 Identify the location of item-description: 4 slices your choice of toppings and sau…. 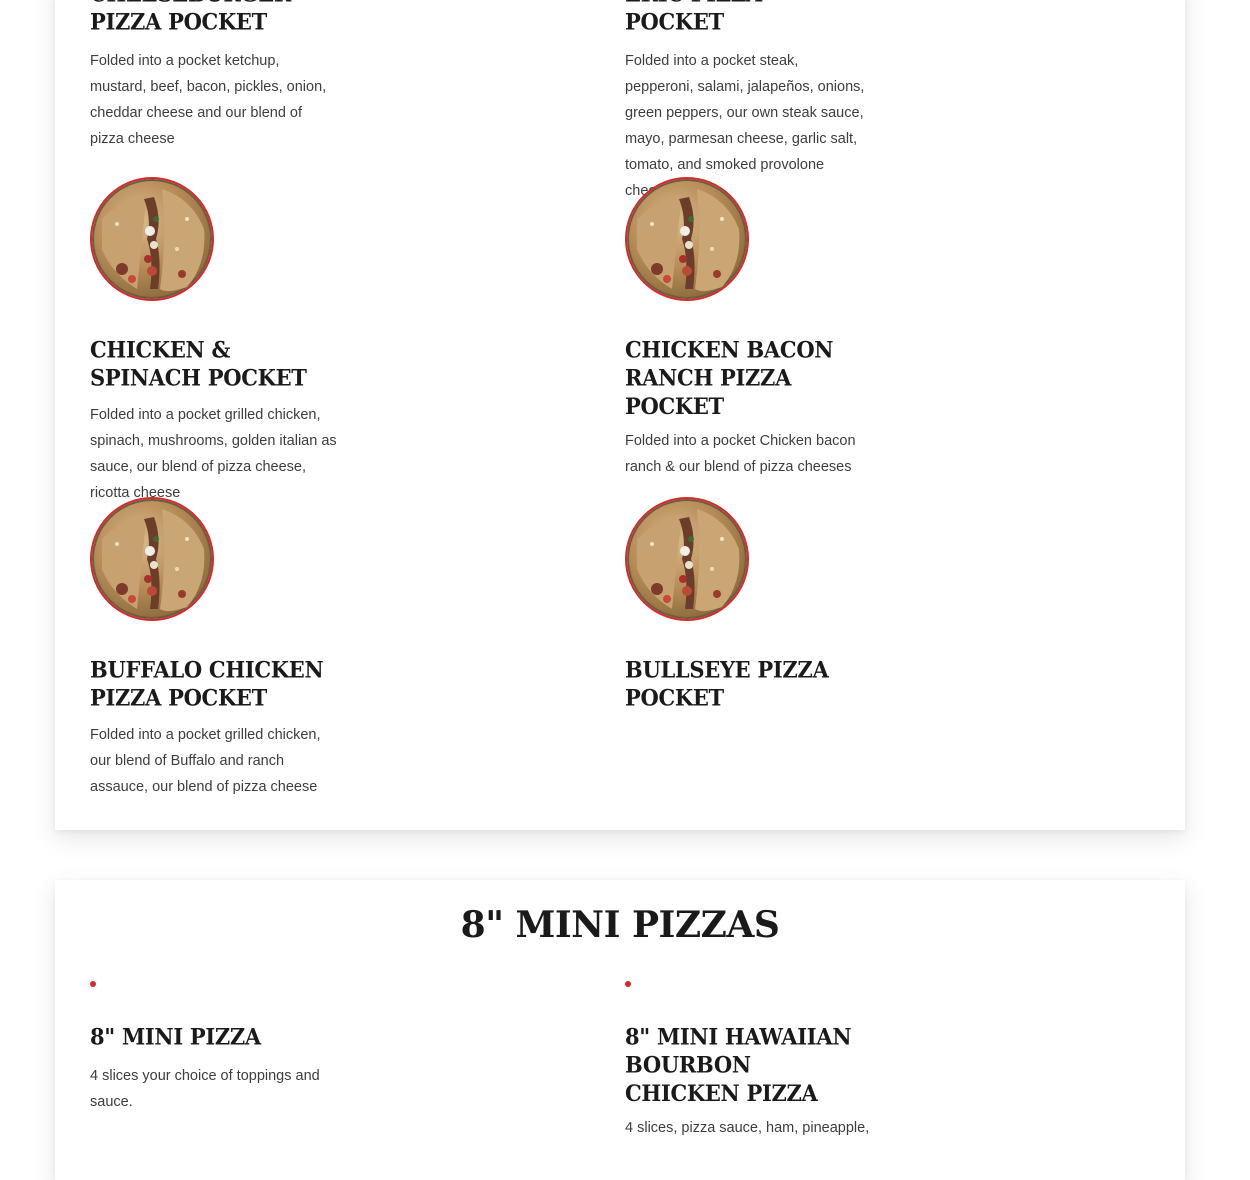
(205, 1089).